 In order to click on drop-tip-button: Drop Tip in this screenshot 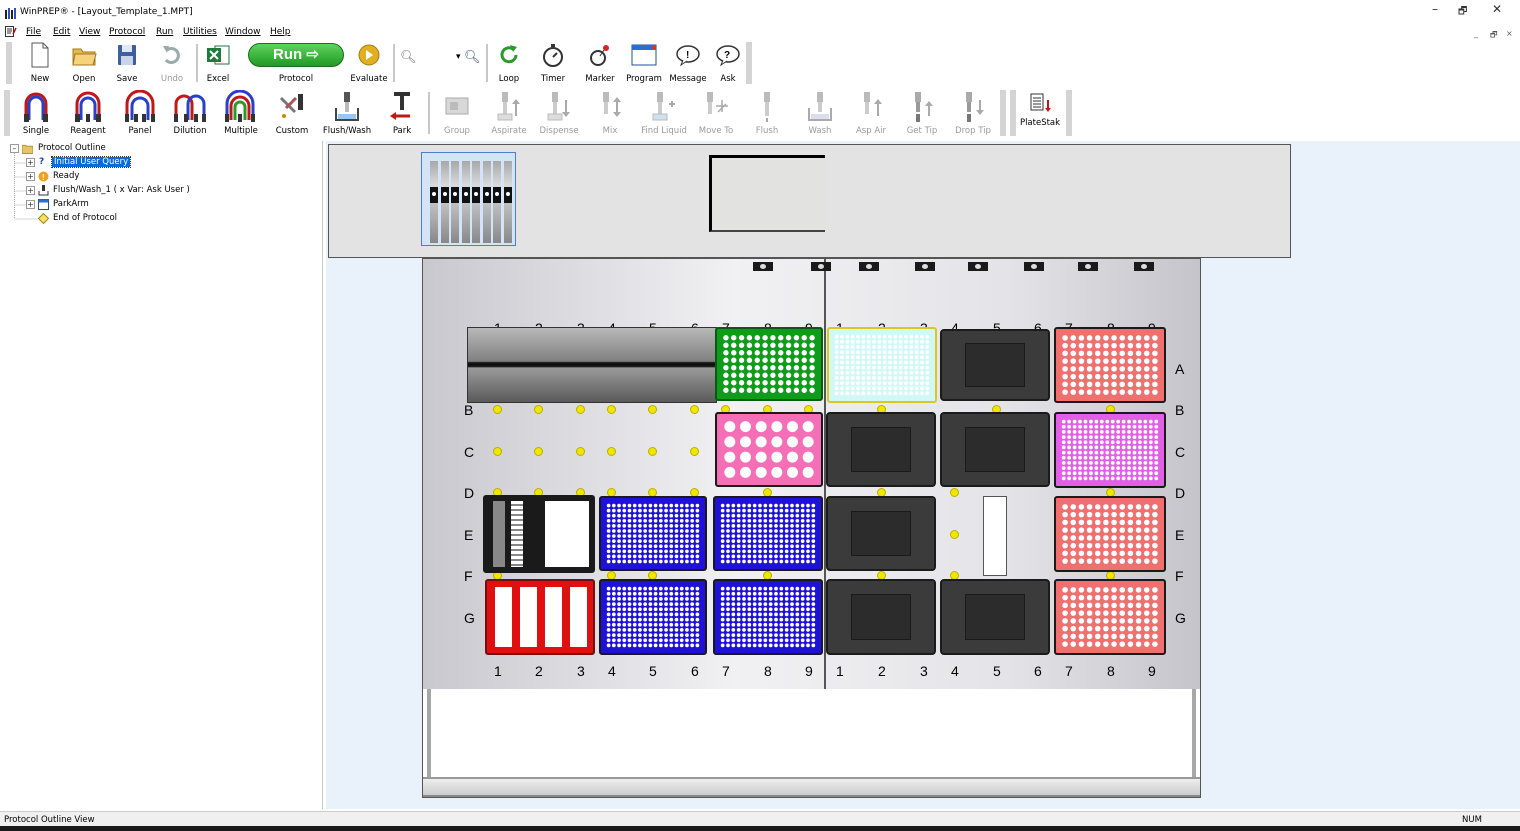, I will do `click(973, 112)`.